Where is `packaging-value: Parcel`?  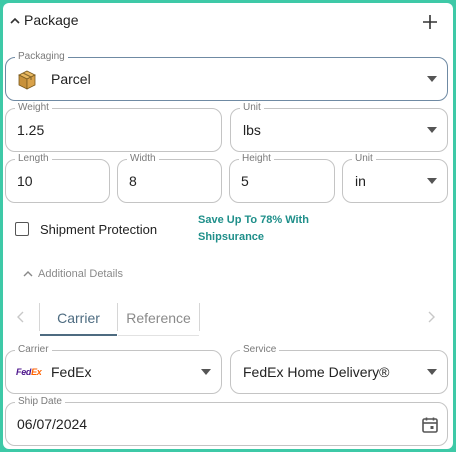 packaging-value: Parcel is located at coordinates (71, 79).